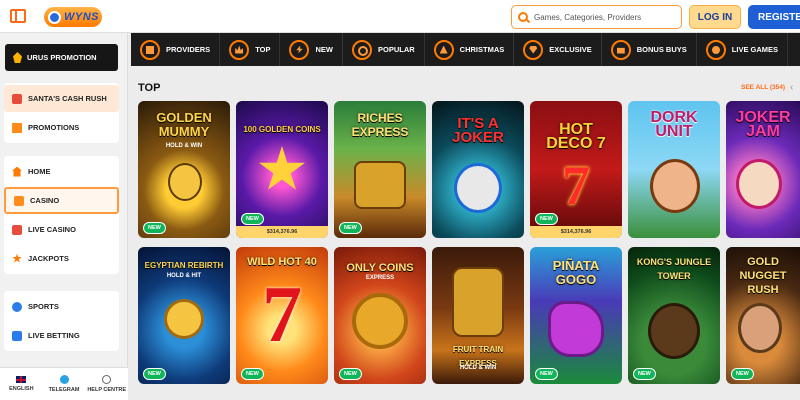  I want to click on game-title: HOT DECO 7, so click(576, 136).